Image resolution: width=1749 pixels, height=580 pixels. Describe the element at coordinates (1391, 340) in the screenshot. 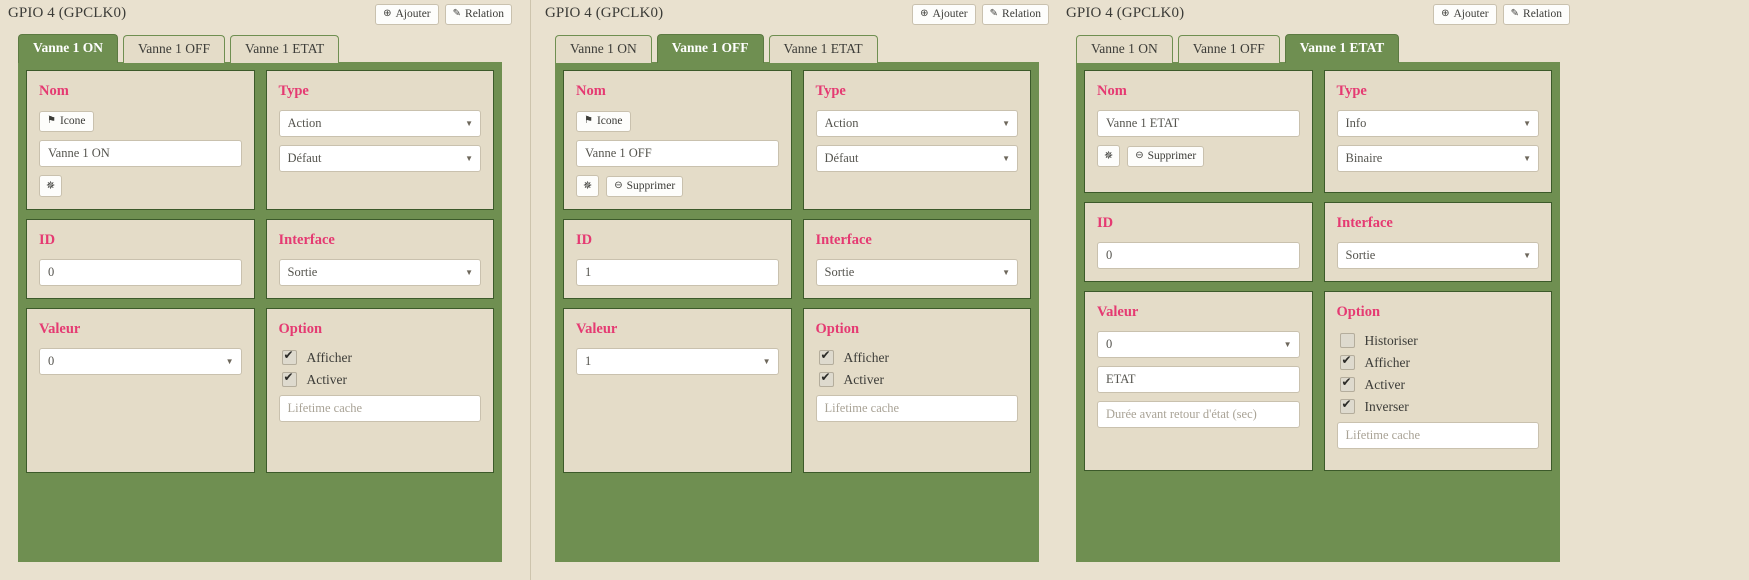

I see `checkbox-label-historiser: Historiser` at that location.